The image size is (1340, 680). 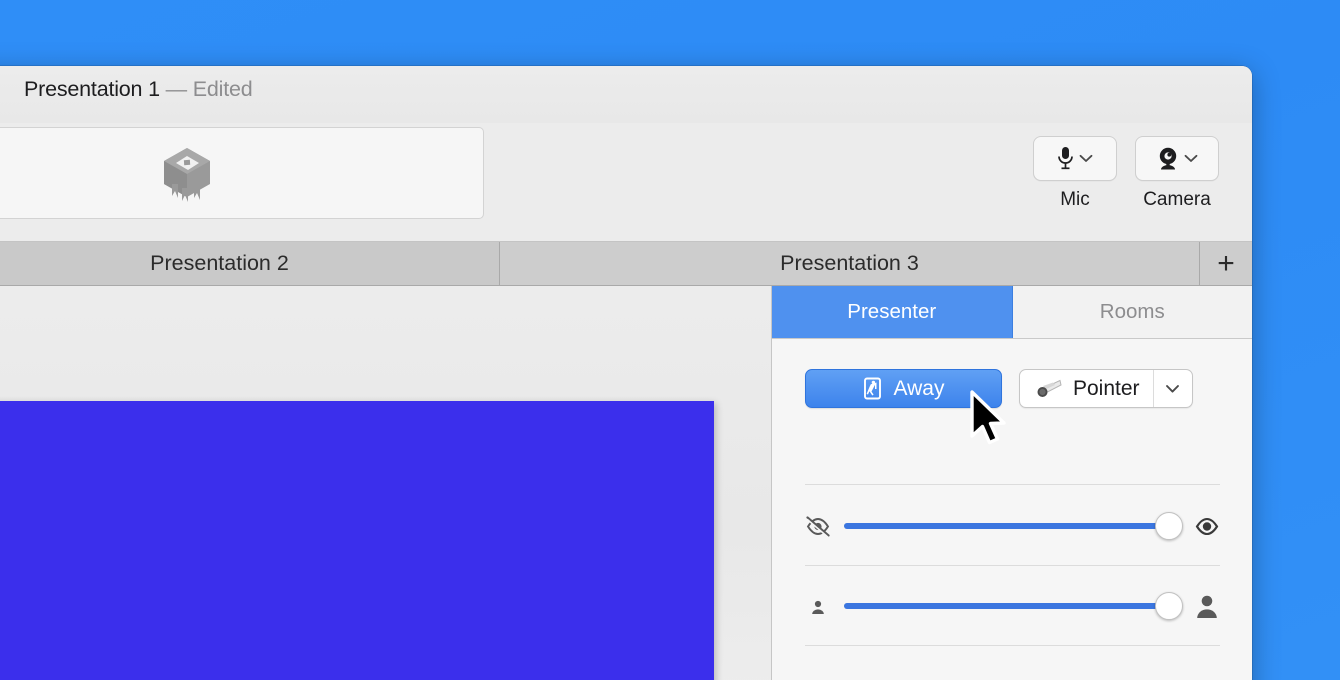 I want to click on away-button: Away, so click(x=903, y=388).